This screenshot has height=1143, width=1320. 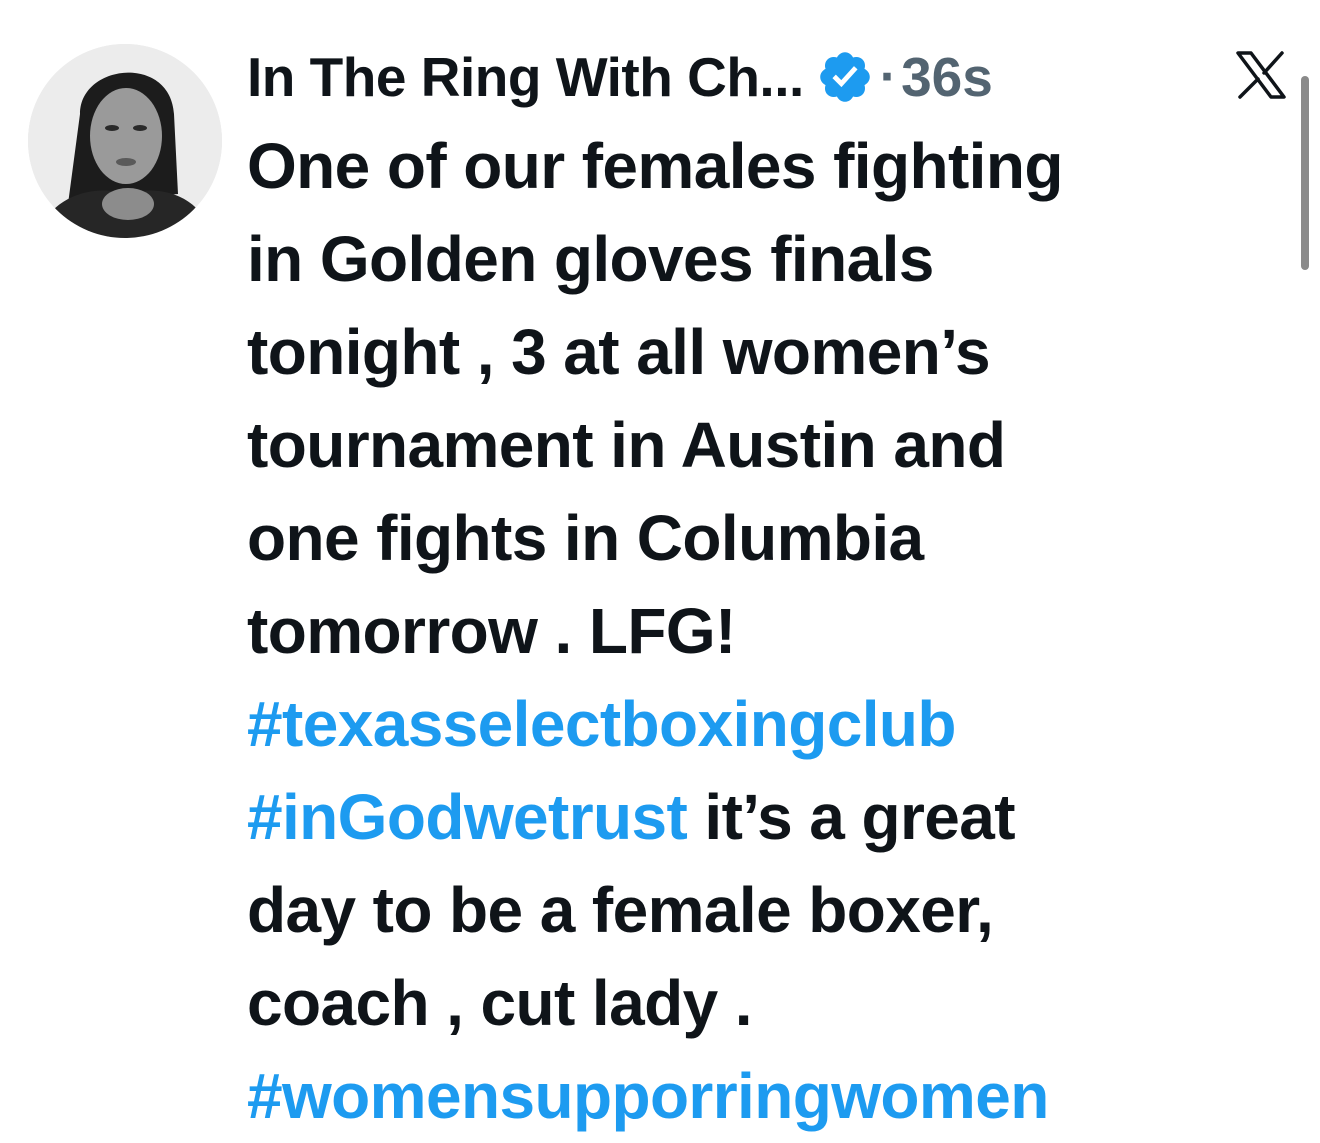 I want to click on tweet-text-segment: it’s a great, so click(x=851, y=817).